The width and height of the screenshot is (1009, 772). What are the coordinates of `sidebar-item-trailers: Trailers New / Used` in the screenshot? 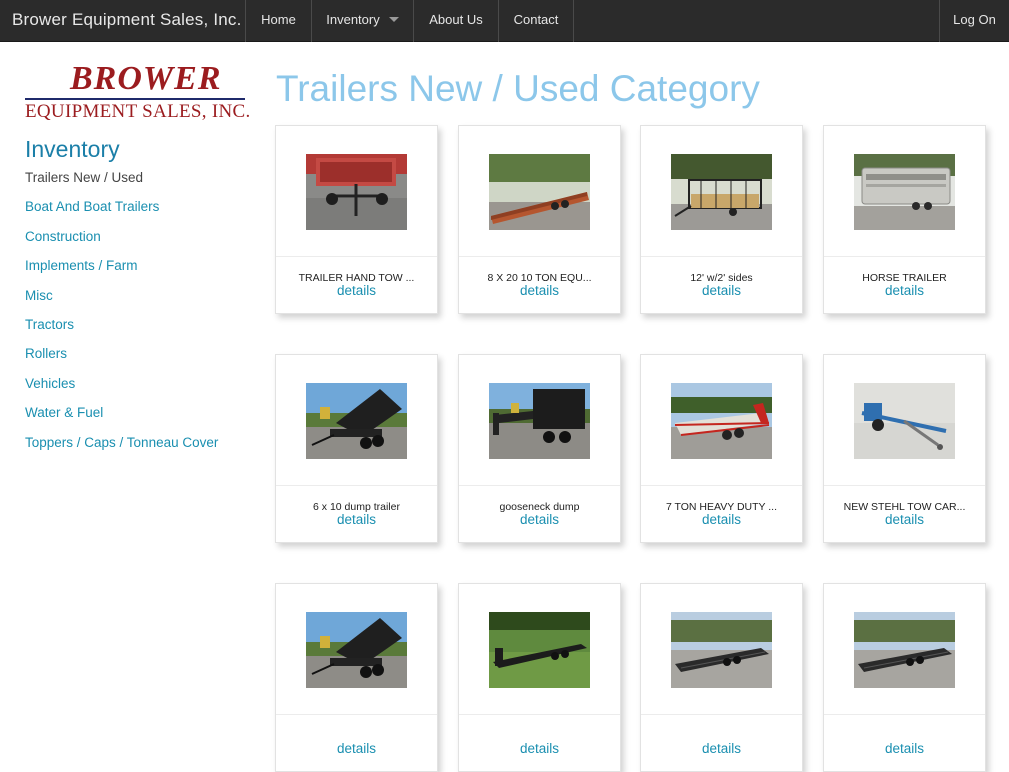 It's located at (84, 177).